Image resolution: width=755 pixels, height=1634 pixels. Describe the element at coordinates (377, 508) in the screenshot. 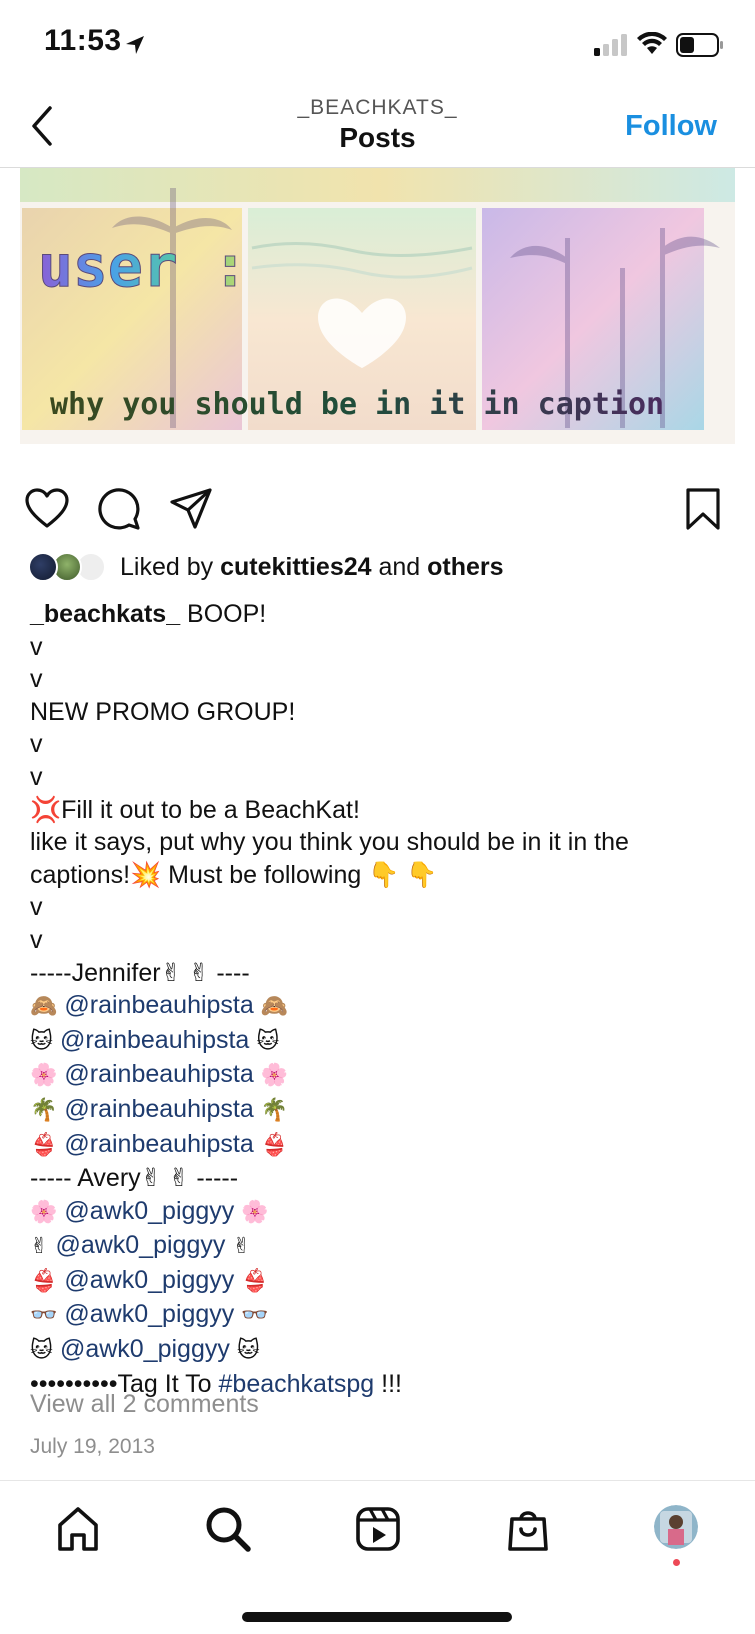

I see `post-action-bar` at that location.